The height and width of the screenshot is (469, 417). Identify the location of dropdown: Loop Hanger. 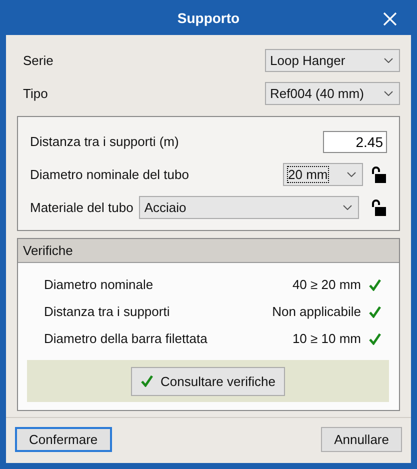
(332, 60).